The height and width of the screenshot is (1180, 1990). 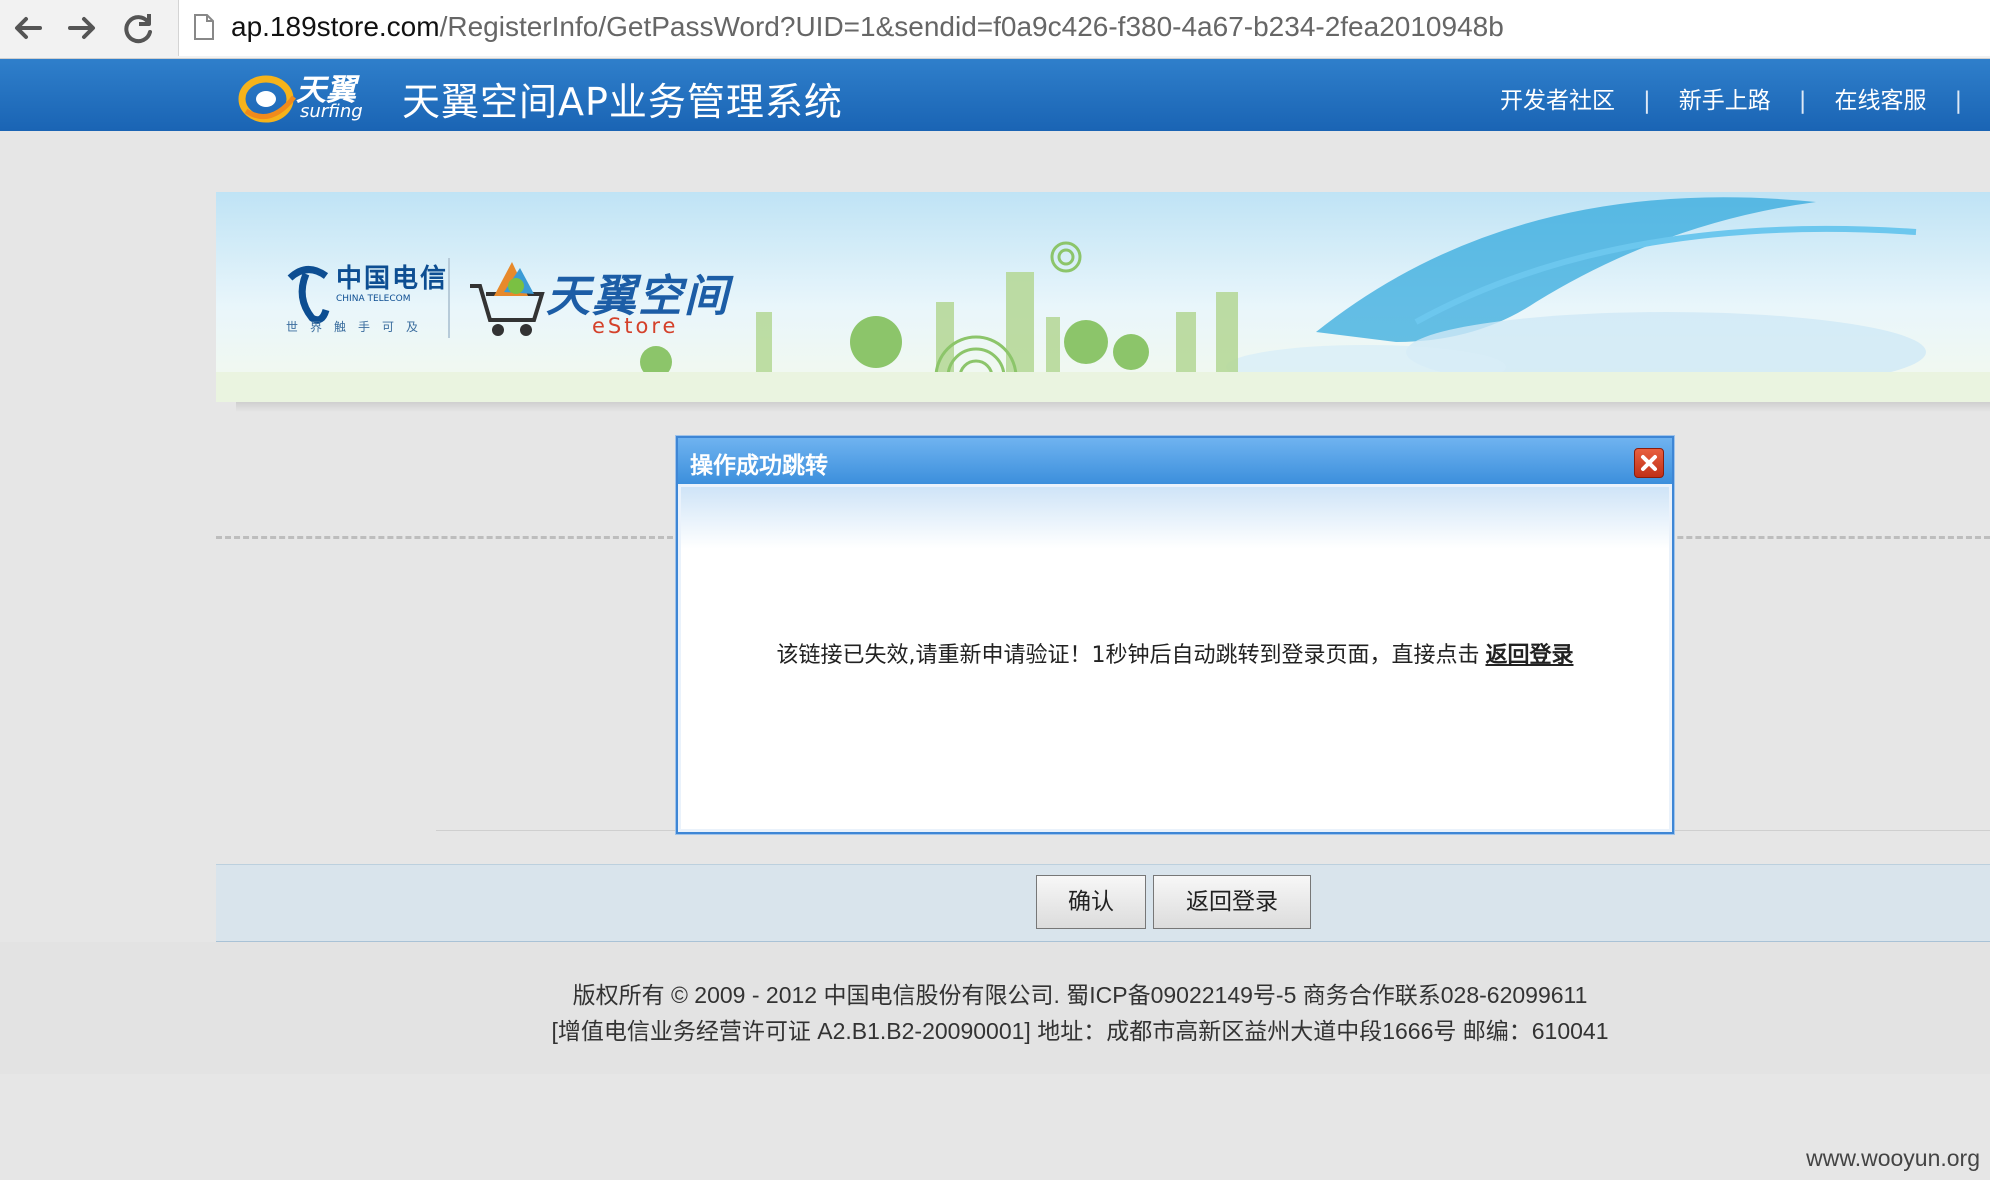 What do you see at coordinates (759, 466) in the screenshot?
I see `dialog-title: 操作成功跳转` at bounding box center [759, 466].